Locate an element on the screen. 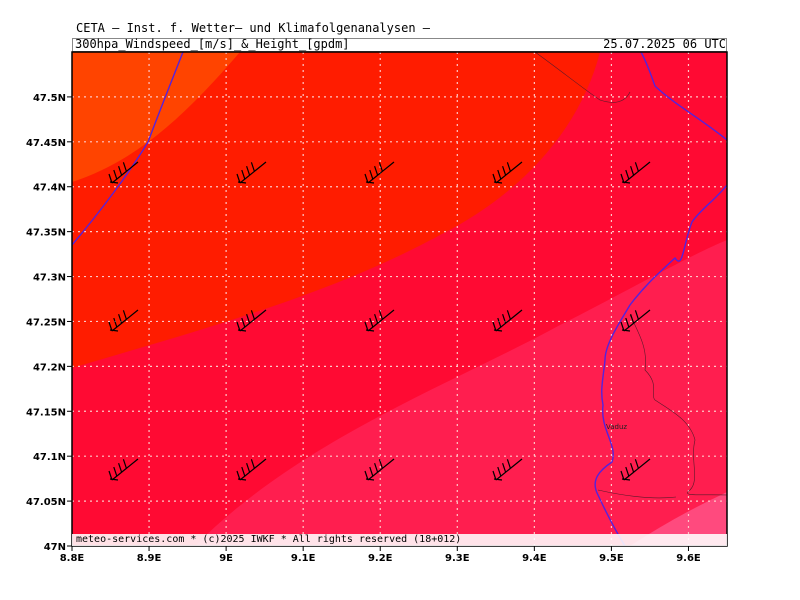 The height and width of the screenshot is (600, 800). lat-tick-label: 47.1N is located at coordinates (49, 457).